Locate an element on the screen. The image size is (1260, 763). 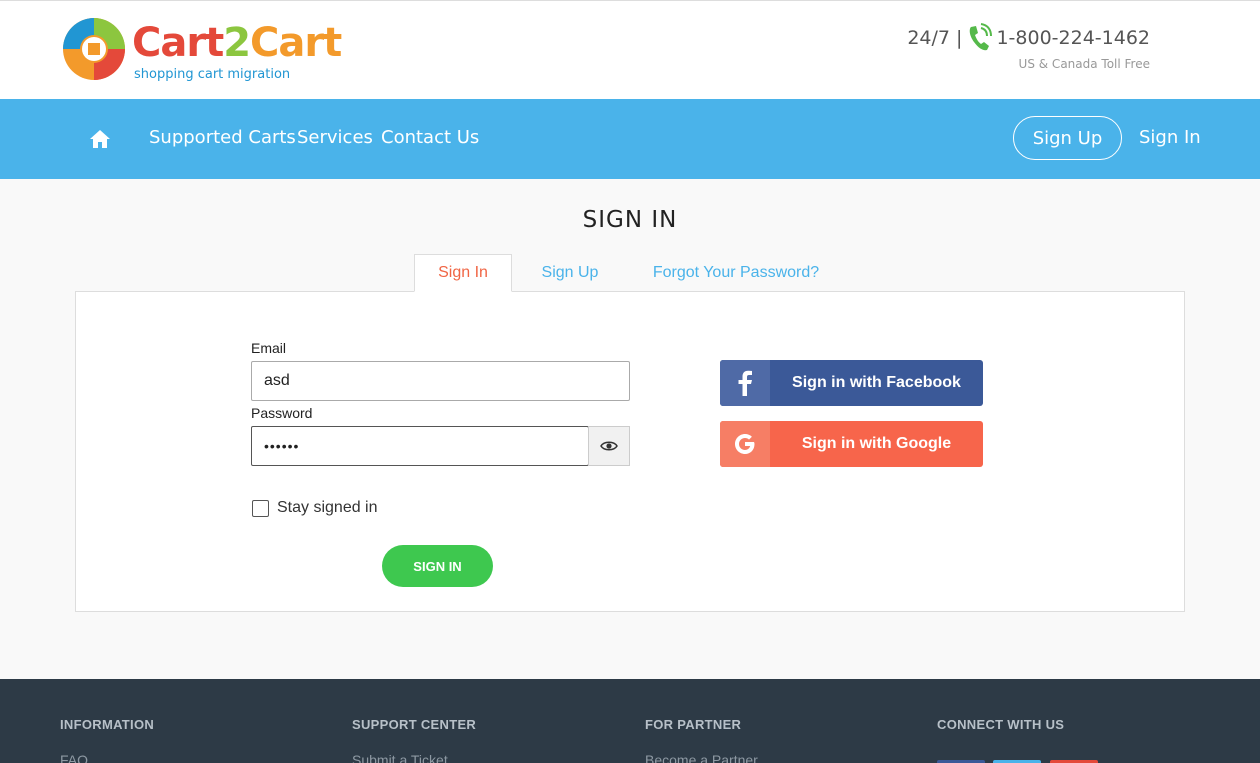
google-signin-button: Sign in with Google is located at coordinates (851, 444).